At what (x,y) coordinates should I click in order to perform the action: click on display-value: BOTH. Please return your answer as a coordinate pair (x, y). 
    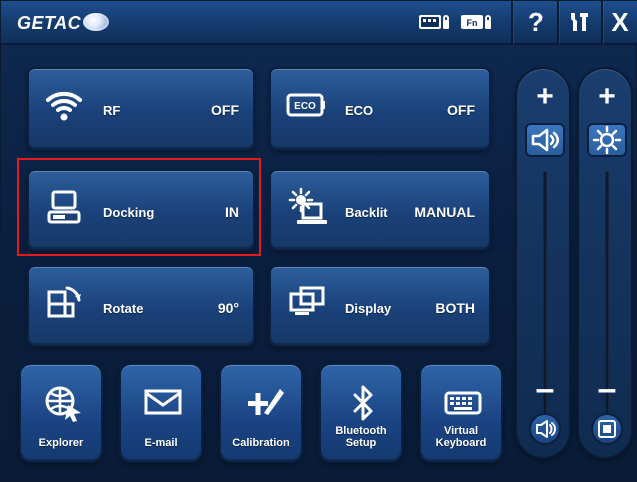
    Looking at the image, I should click on (455, 308).